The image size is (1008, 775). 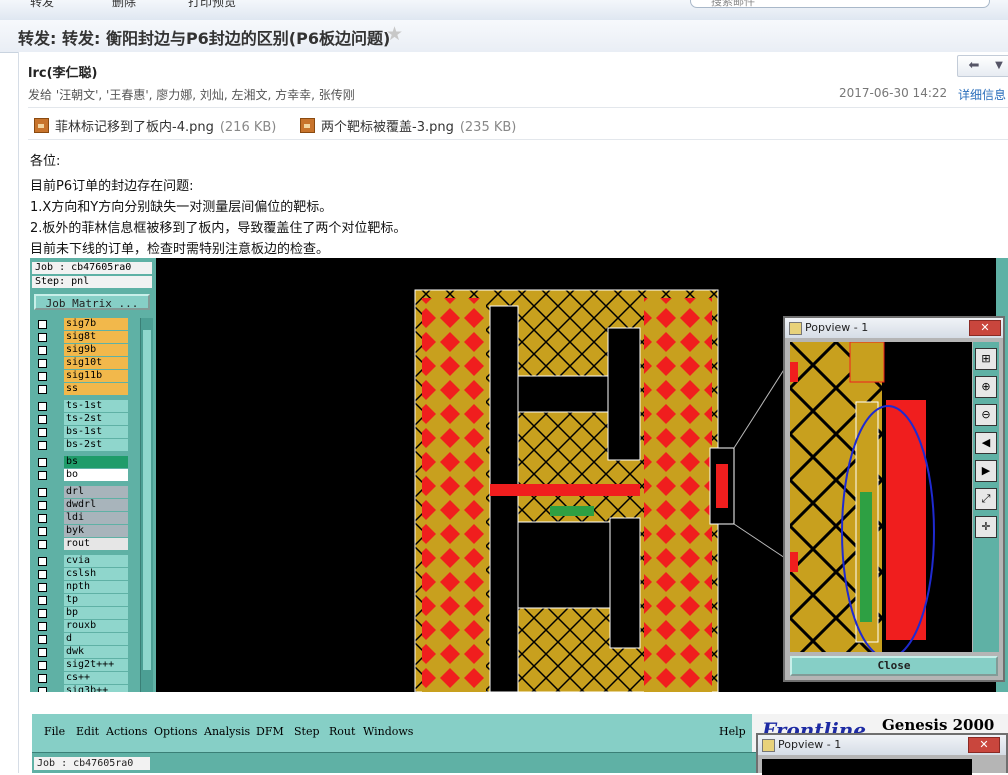 What do you see at coordinates (81, 505) in the screenshot?
I see `layer-row: dwdrl` at bounding box center [81, 505].